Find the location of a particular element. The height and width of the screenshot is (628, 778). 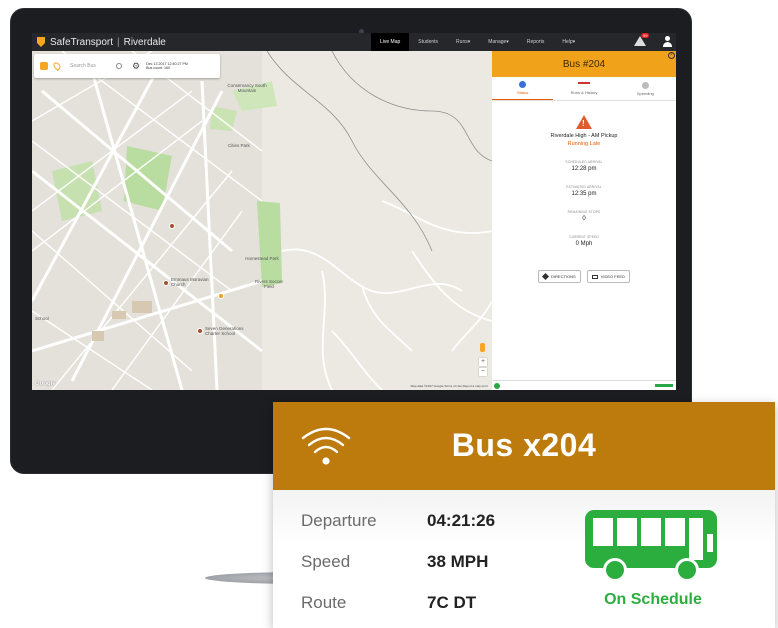

directions-icon is located at coordinates (546, 276).